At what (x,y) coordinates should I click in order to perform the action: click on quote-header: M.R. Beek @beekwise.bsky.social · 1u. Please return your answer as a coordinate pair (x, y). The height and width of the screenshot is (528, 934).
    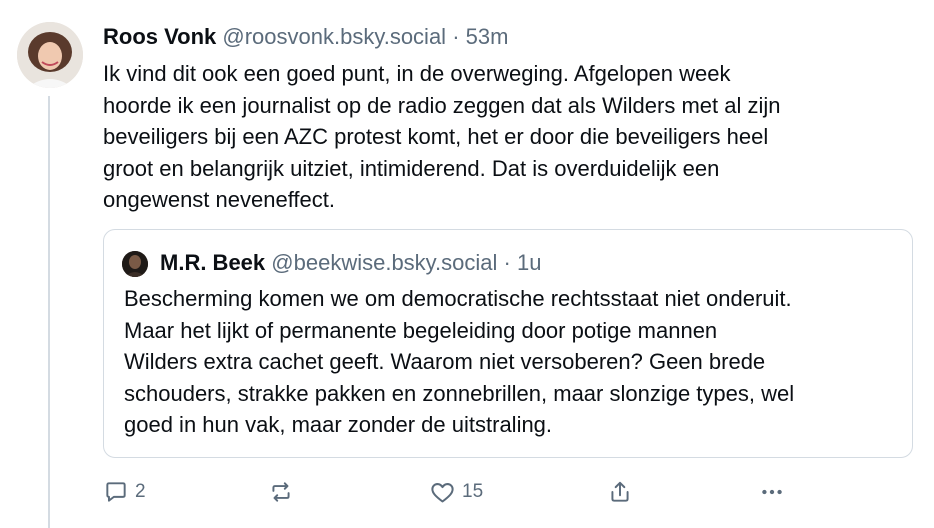
    Looking at the image, I should click on (350, 263).